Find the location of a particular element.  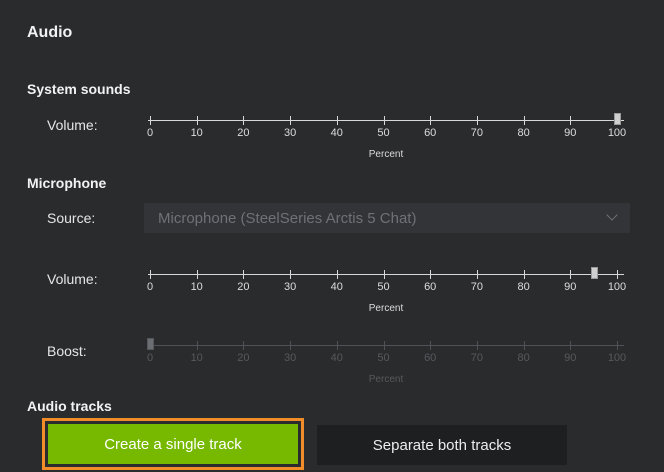

create-single-track-button: Create a single track is located at coordinates (173, 444).